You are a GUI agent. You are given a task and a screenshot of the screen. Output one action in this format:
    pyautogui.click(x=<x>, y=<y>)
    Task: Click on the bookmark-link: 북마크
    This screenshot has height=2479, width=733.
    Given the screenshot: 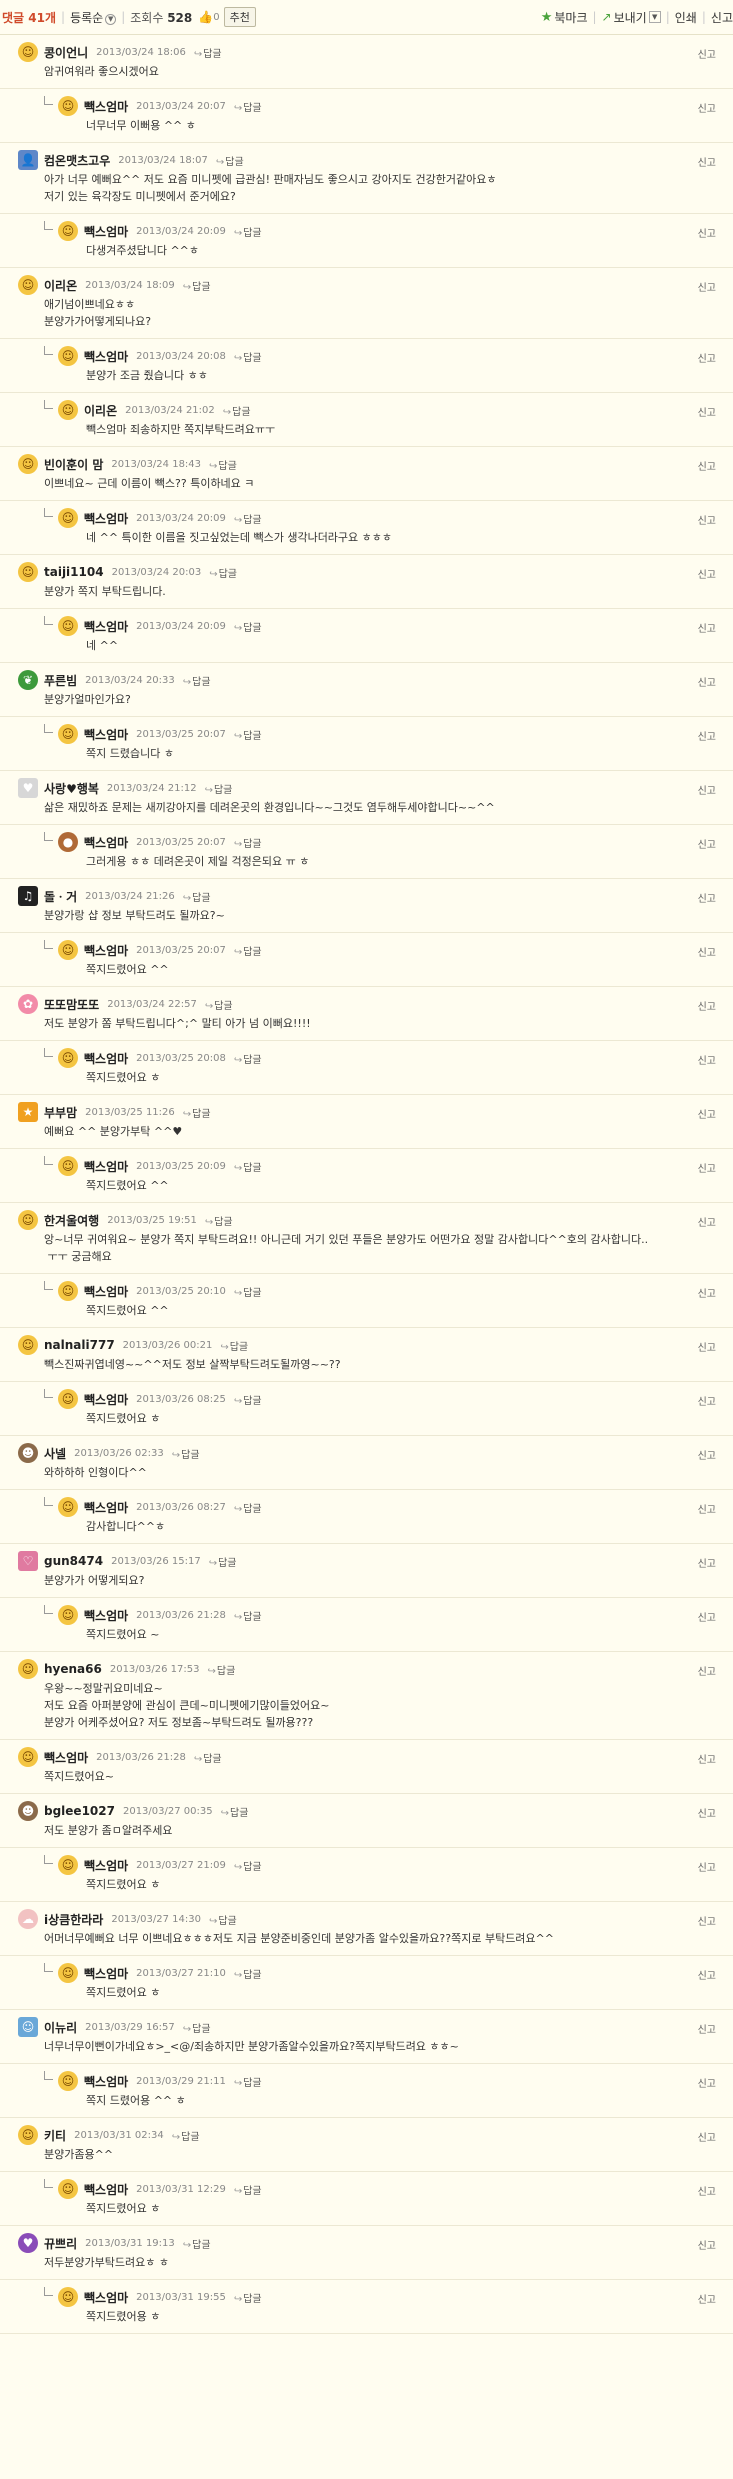 What is the action you would take?
    pyautogui.click(x=570, y=17)
    